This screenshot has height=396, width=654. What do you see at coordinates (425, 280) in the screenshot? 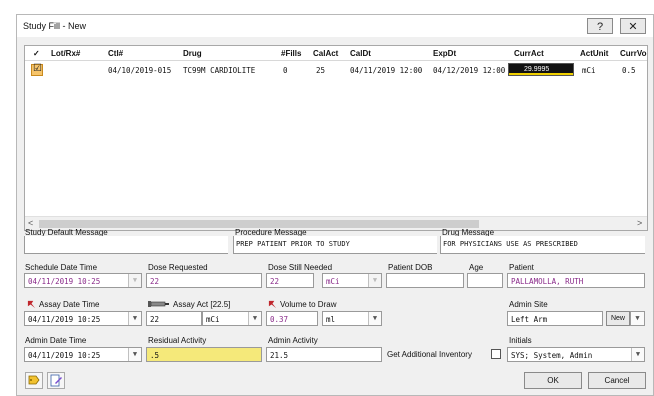
I see `dob-field` at bounding box center [425, 280].